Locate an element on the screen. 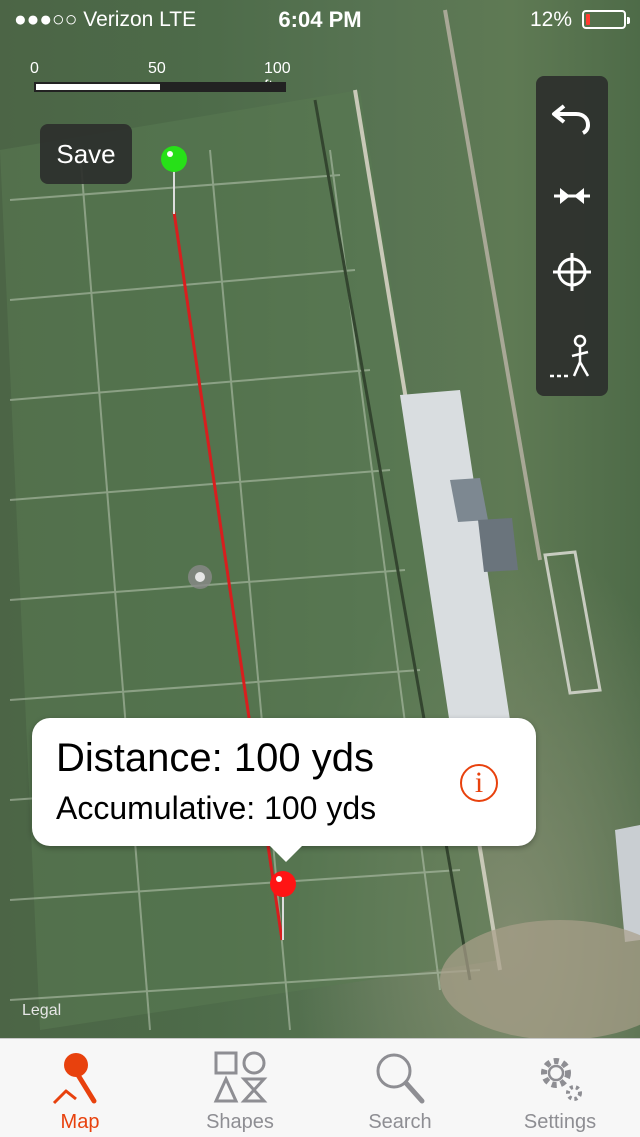  info-icon: i is located at coordinates (479, 783).